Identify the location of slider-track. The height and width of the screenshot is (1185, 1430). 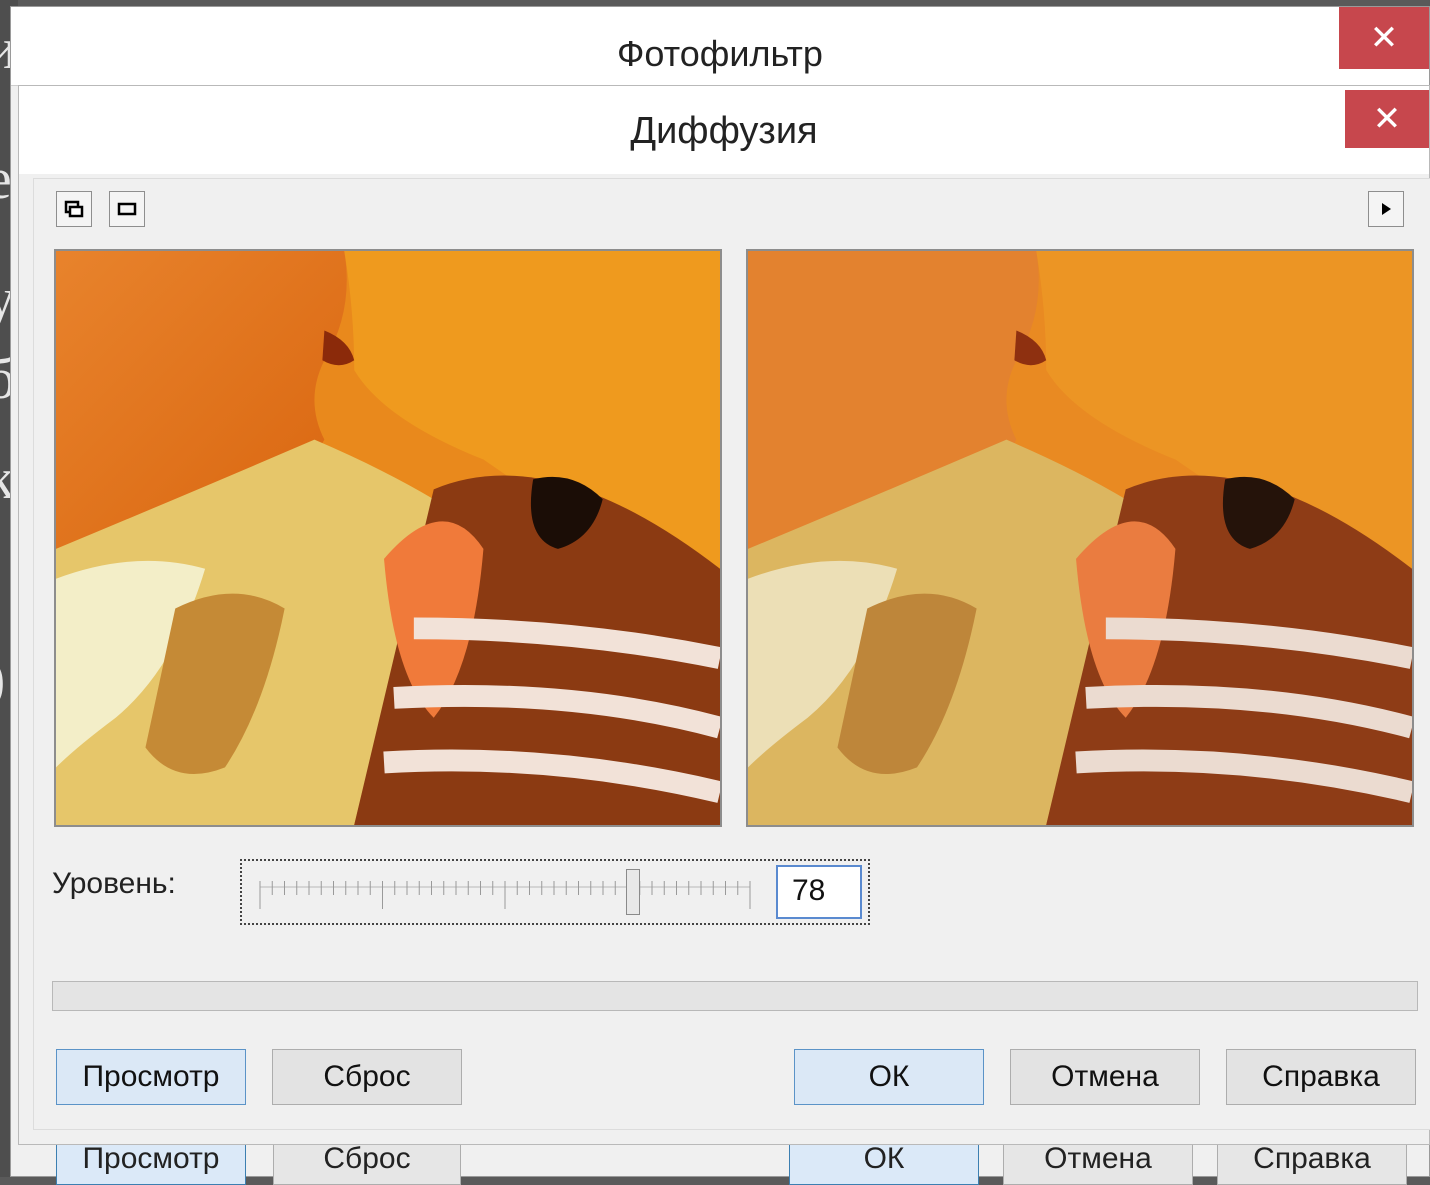
(505, 895).